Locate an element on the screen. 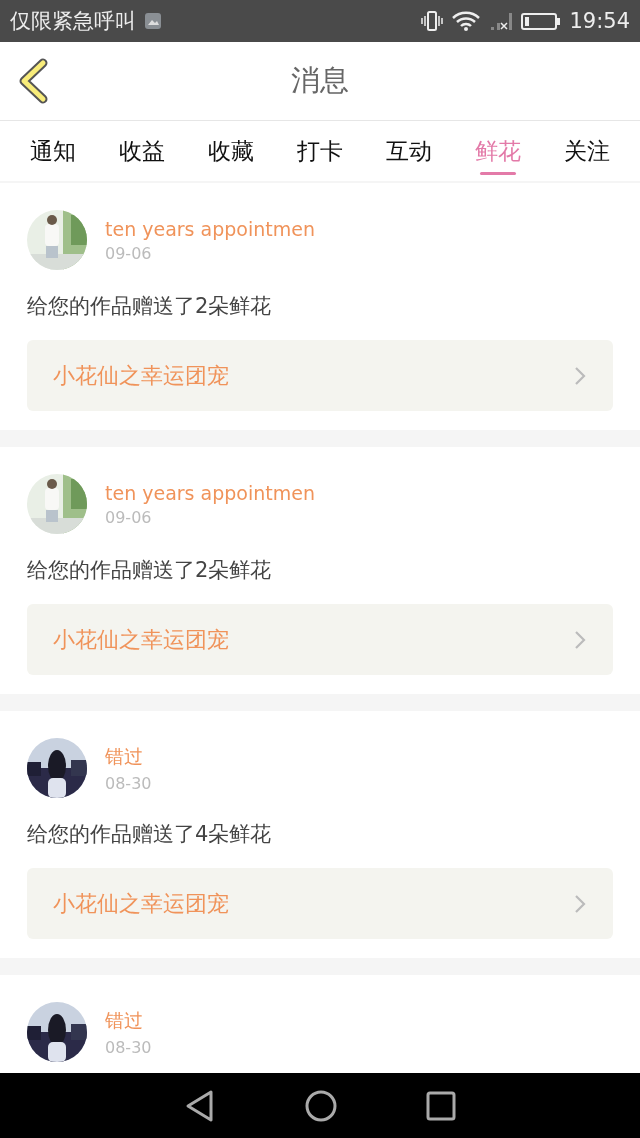 This screenshot has height=1138, width=640. image-icon is located at coordinates (153, 21).